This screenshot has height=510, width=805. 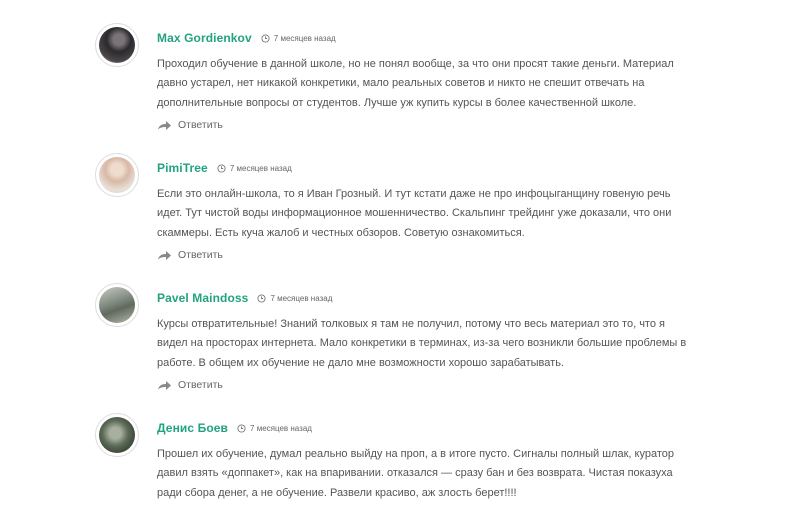 I want to click on comment-author: Денис Боев, so click(x=192, y=428).